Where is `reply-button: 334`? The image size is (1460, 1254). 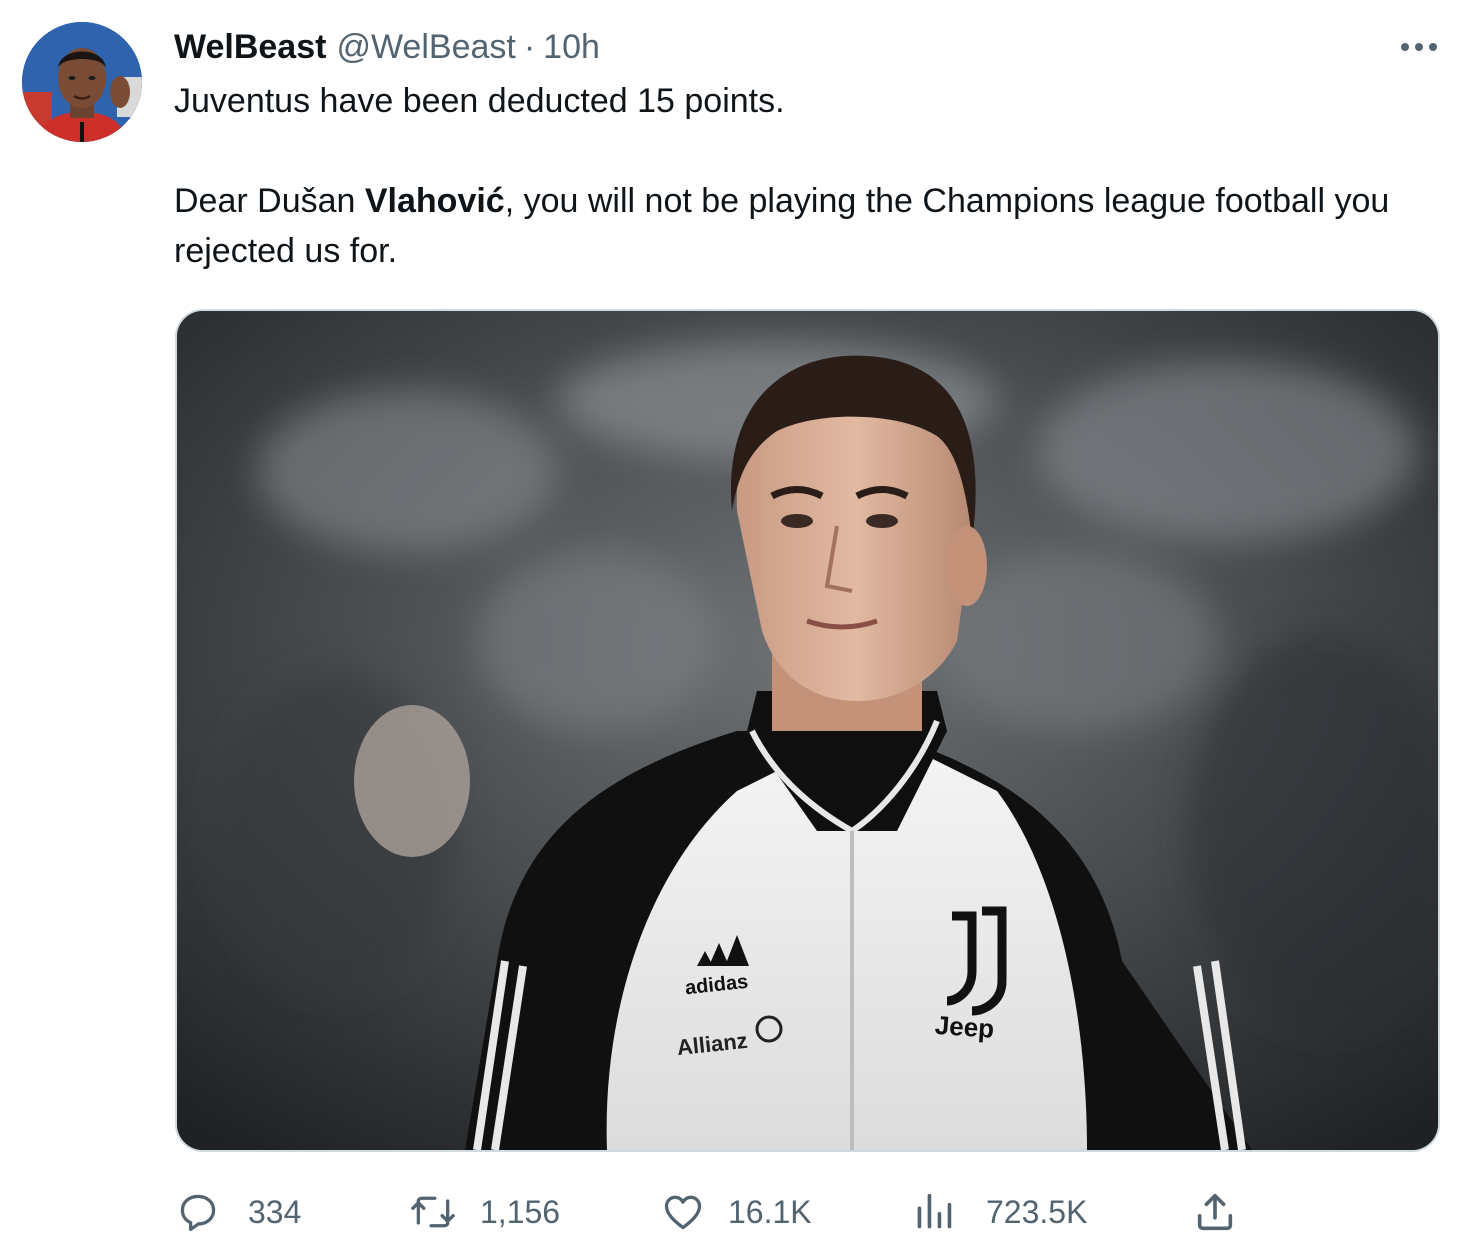 reply-button: 334 is located at coordinates (238, 1212).